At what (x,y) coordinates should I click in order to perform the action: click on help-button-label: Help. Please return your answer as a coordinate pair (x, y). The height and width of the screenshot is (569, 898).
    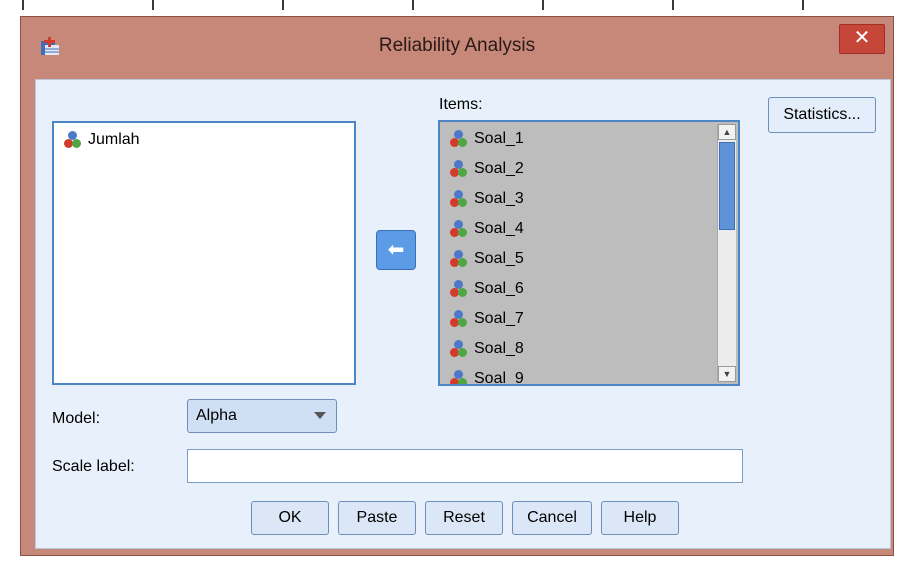
    Looking at the image, I should click on (640, 517).